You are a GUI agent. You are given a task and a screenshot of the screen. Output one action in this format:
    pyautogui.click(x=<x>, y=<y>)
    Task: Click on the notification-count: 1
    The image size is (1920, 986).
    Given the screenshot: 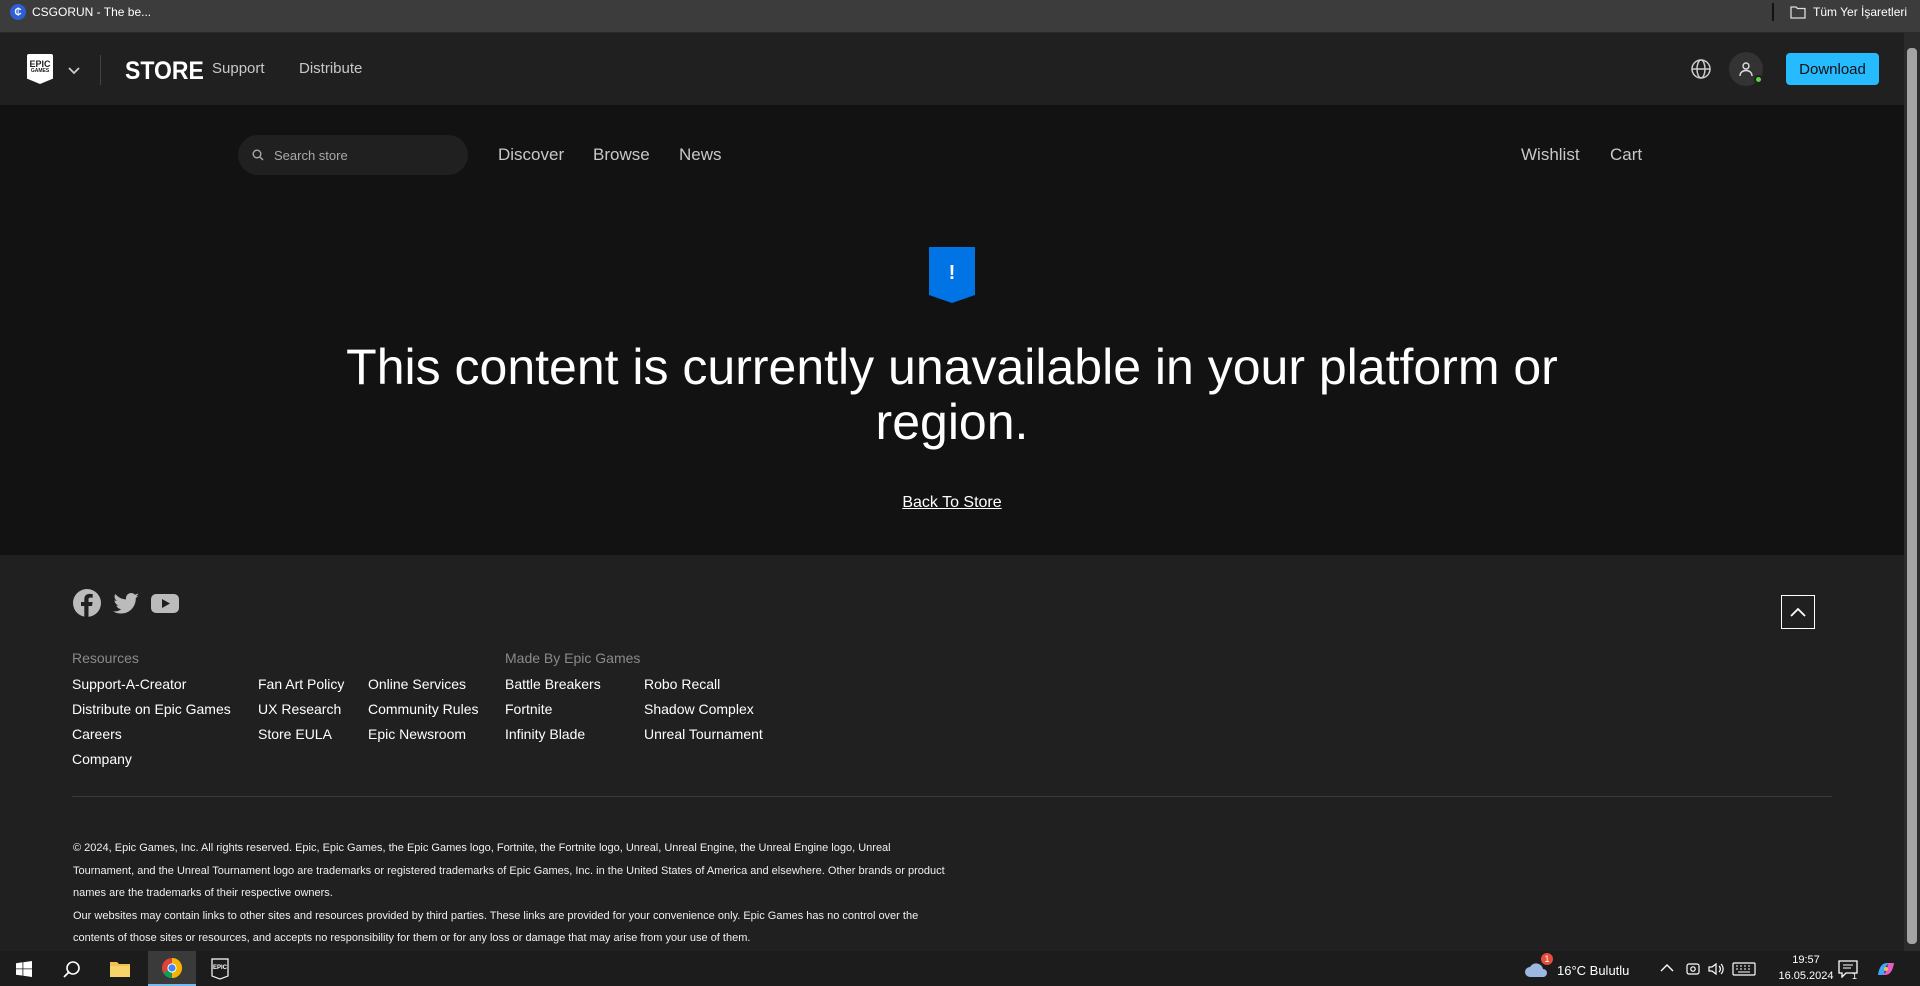 What is the action you would take?
    pyautogui.click(x=1855, y=976)
    